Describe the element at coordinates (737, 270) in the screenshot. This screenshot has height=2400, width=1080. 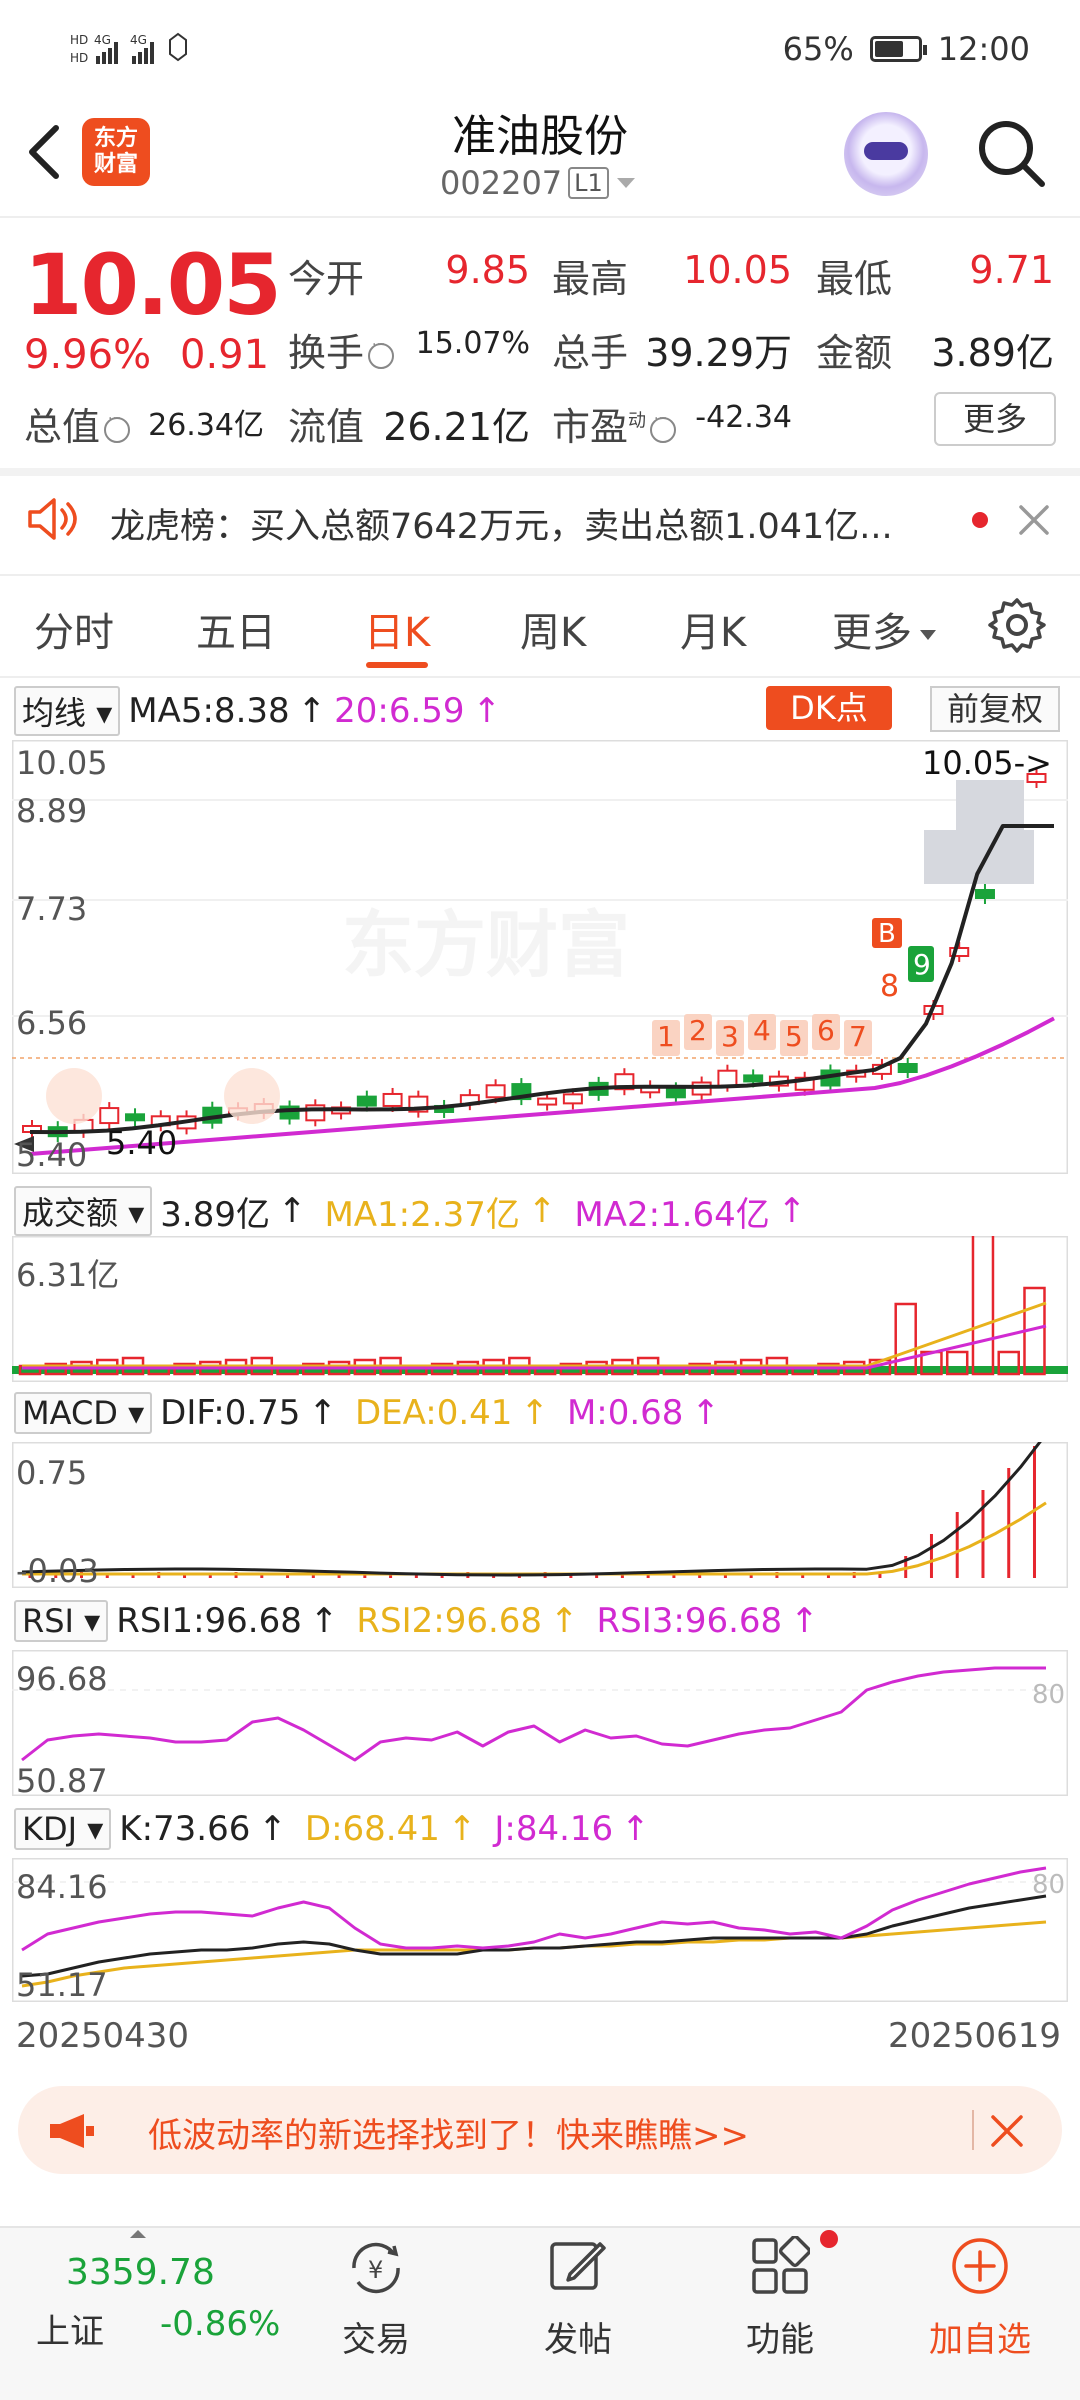
I see `high-value: 10.05` at that location.